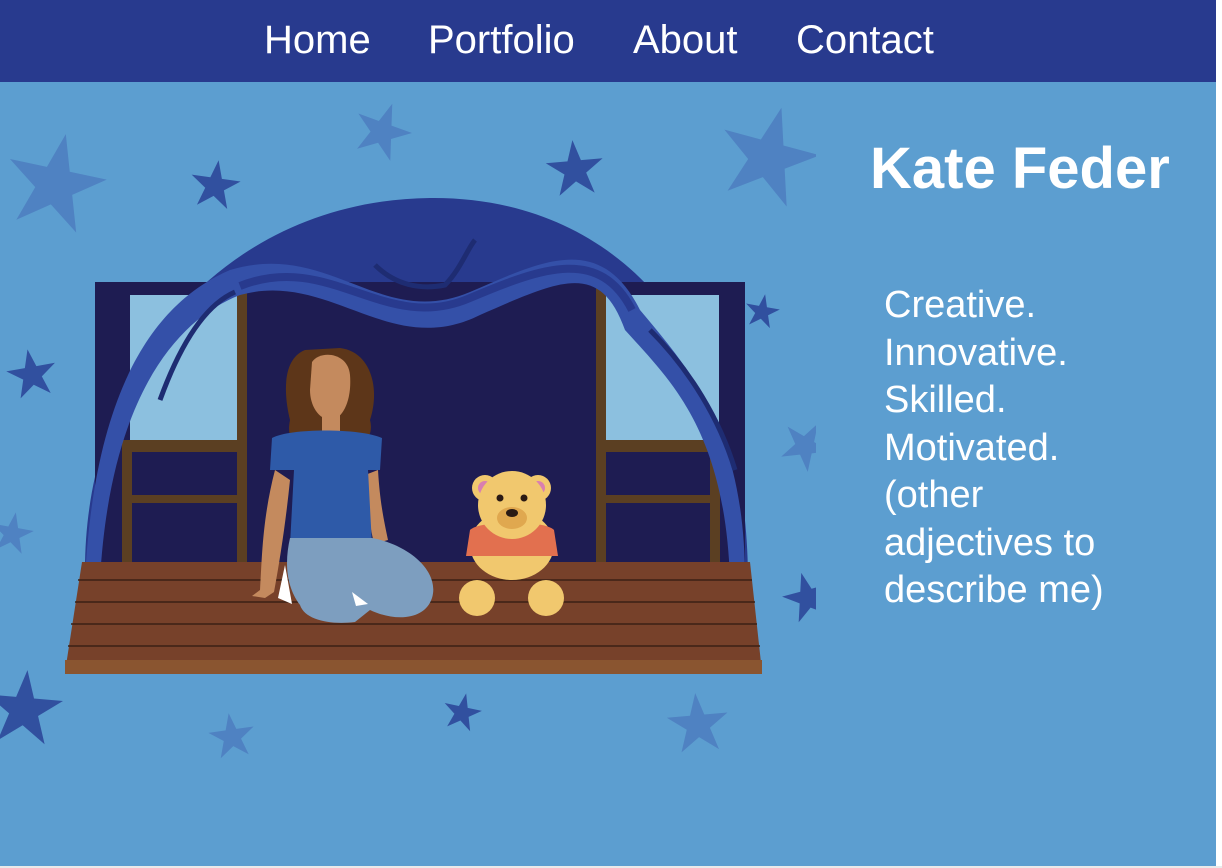 This screenshot has height=868, width=1222. Describe the element at coordinates (317, 40) in the screenshot. I see `nav-home-link: Home` at that location.